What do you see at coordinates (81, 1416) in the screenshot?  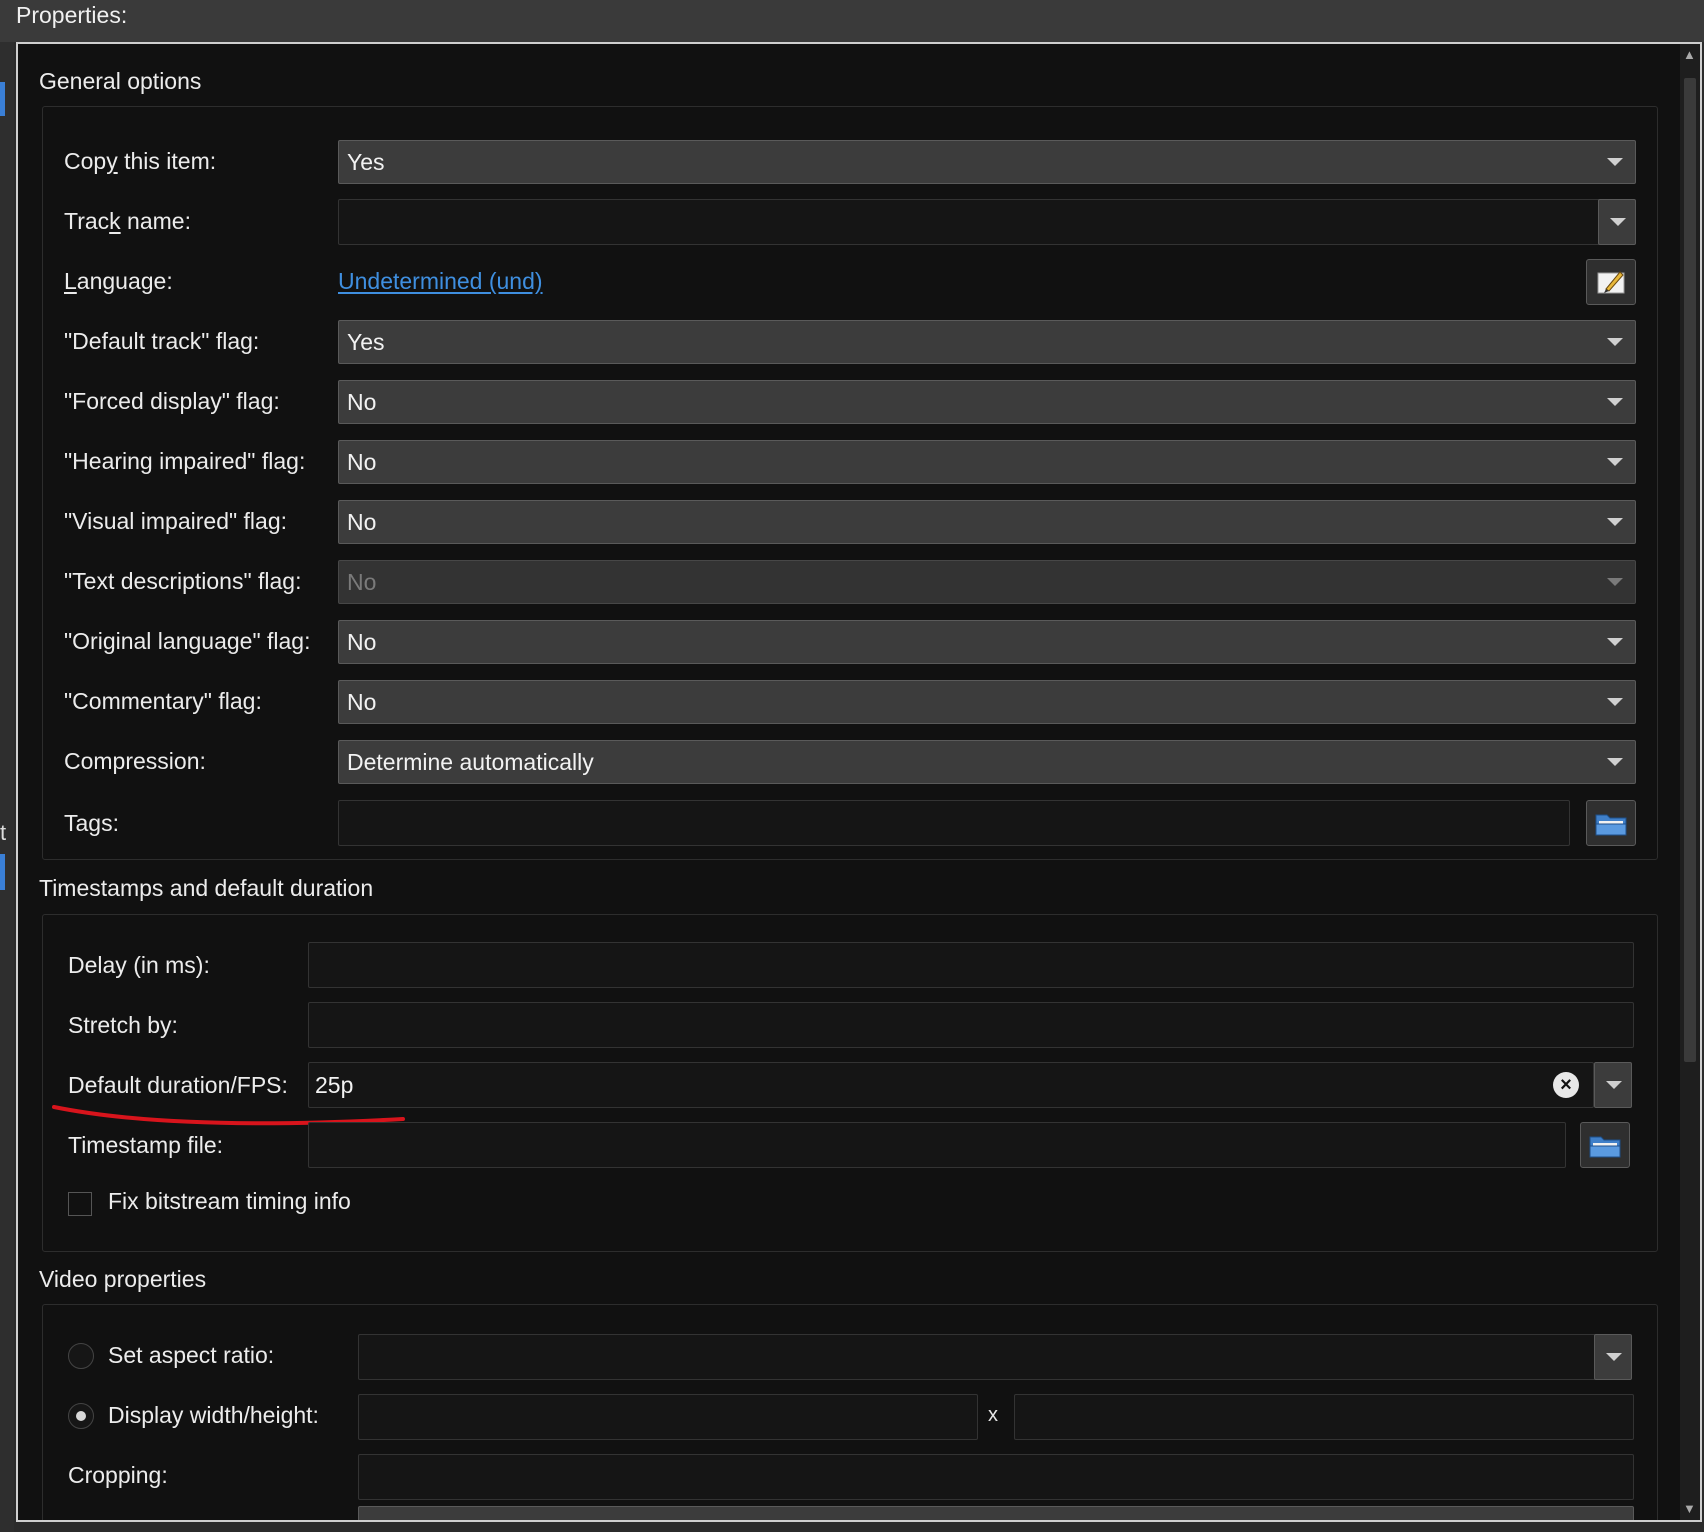 I see `display-wh-radio` at bounding box center [81, 1416].